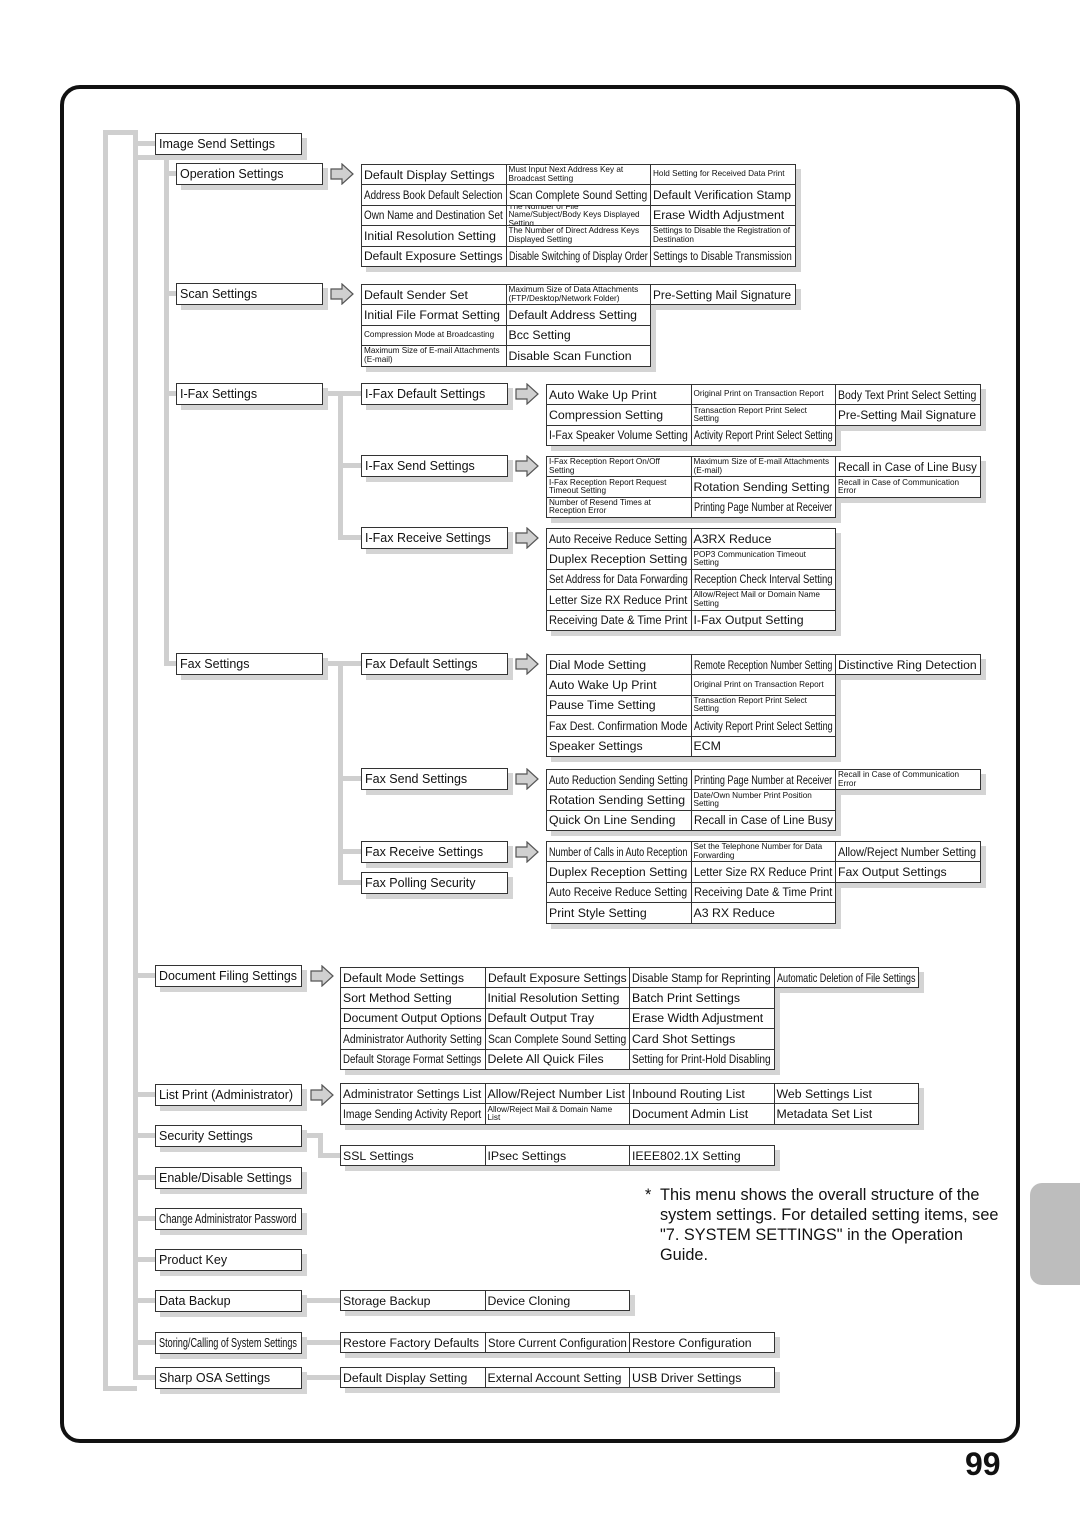 This screenshot has width=1080, height=1528. I want to click on node-label: Change Administrator Password, so click(228, 1219).